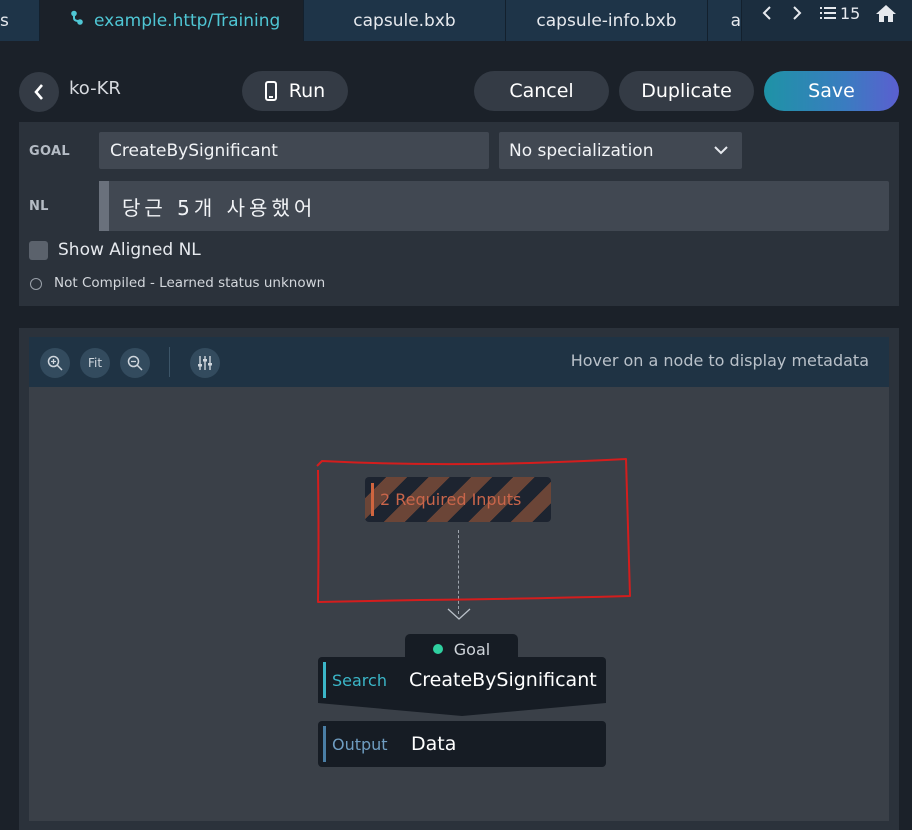 The image size is (912, 830). What do you see at coordinates (20, 20) in the screenshot?
I see `tab-previous-partial: s` at bounding box center [20, 20].